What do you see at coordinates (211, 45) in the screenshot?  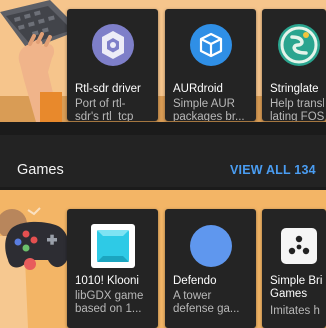 I see `package-cube-icon` at bounding box center [211, 45].